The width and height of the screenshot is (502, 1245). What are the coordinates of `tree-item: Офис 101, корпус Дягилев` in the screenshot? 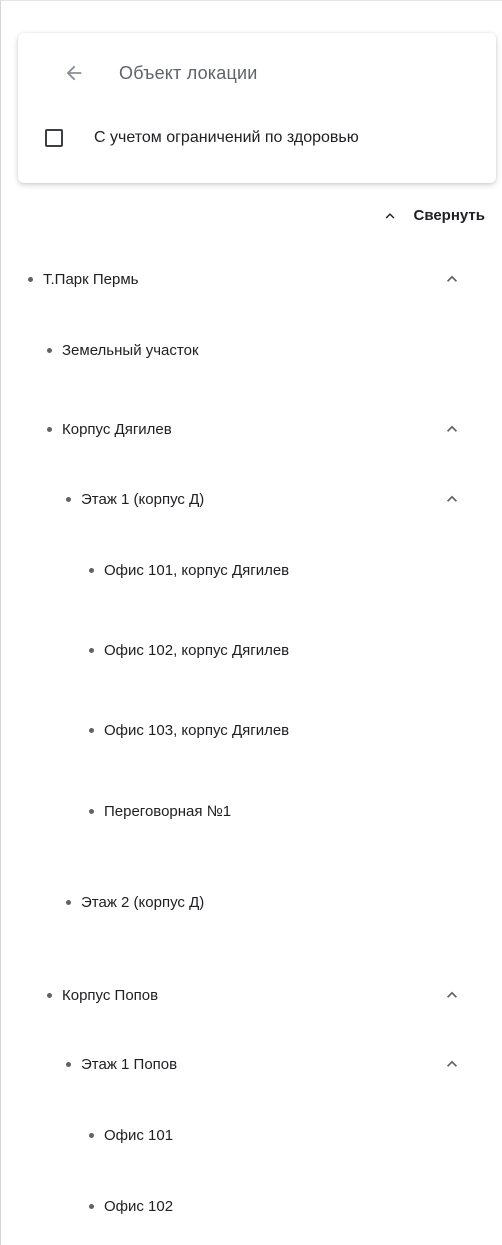 It's located at (189, 570).